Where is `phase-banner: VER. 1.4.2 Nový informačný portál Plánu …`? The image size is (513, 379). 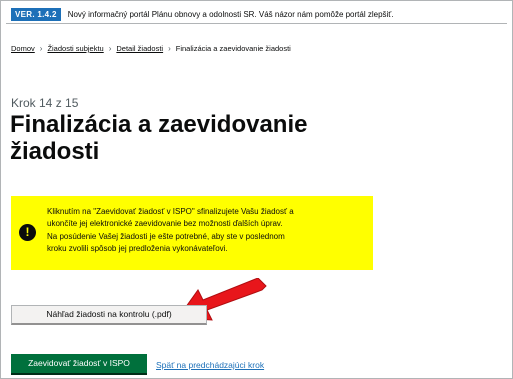
phase-banner: VER. 1.4.2 Nový informačný portál Plánu … is located at coordinates (256, 14).